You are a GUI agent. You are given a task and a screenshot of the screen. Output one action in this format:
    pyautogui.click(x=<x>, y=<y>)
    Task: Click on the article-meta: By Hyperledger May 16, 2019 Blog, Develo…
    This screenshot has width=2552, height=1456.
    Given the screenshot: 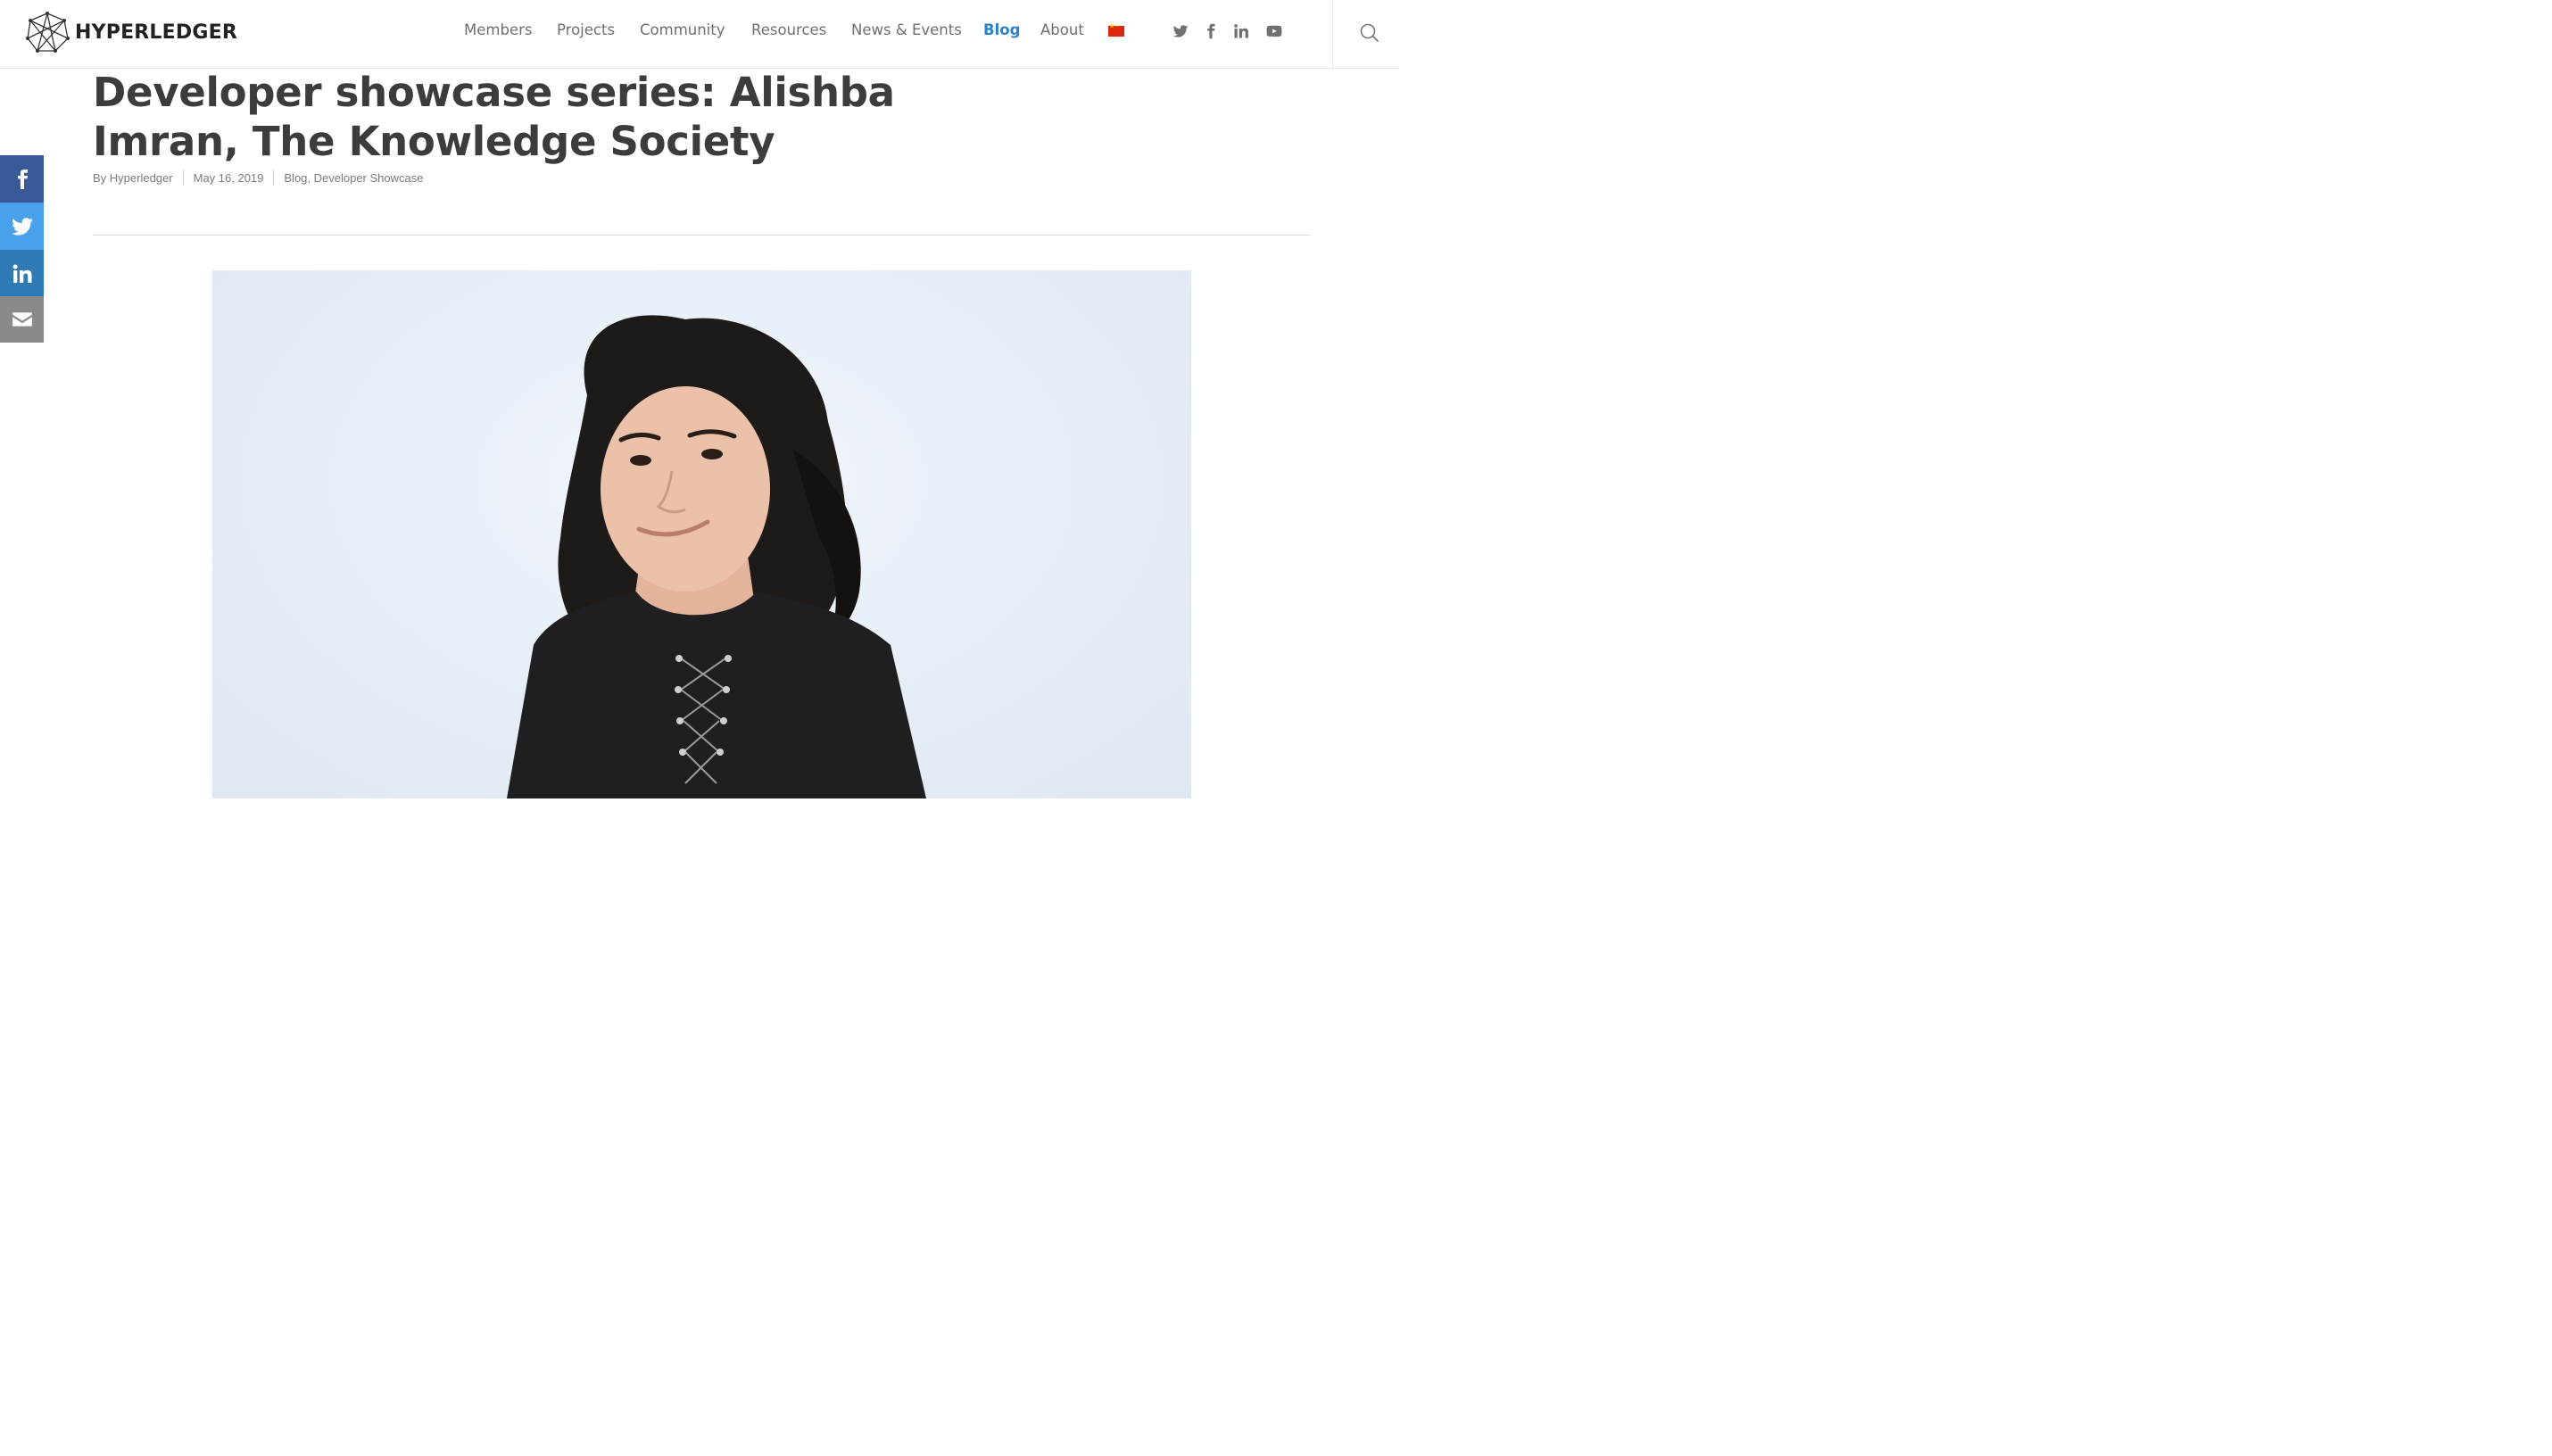 What is the action you would take?
    pyautogui.click(x=258, y=178)
    